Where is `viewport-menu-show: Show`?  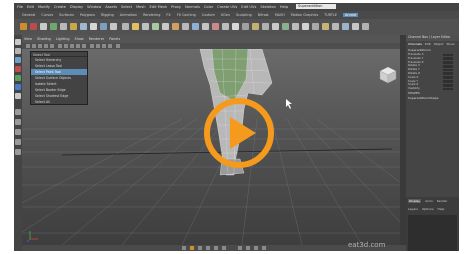
viewport-menu-show: Show is located at coordinates (79, 39).